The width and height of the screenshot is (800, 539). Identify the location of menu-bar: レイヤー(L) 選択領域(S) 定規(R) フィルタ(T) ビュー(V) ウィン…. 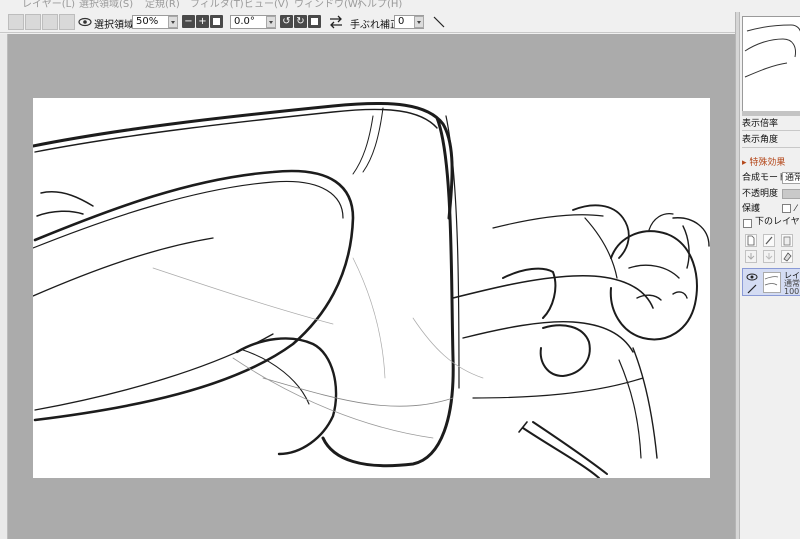
(369, 6).